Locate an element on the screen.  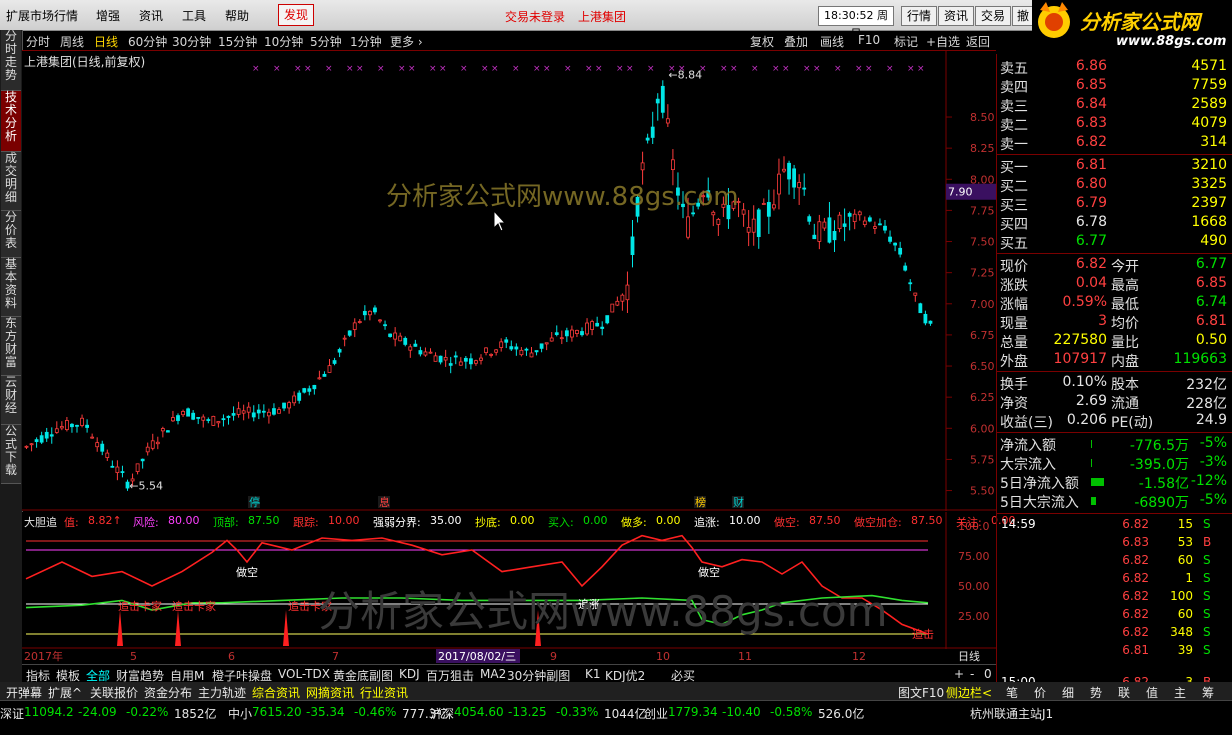
bid-price: 6.79 is located at coordinates (1082, 203).